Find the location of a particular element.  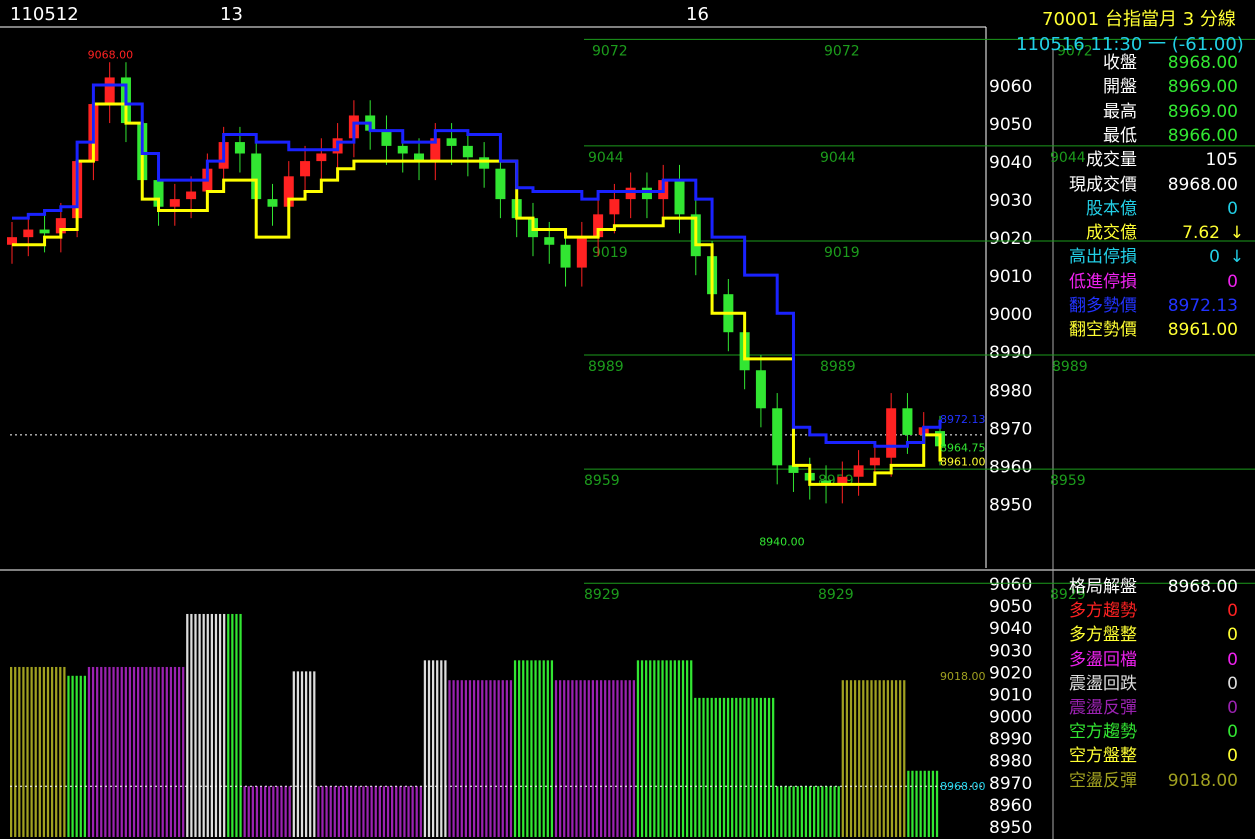

panel-row: 低進停損 0 is located at coordinates (1155, 282).